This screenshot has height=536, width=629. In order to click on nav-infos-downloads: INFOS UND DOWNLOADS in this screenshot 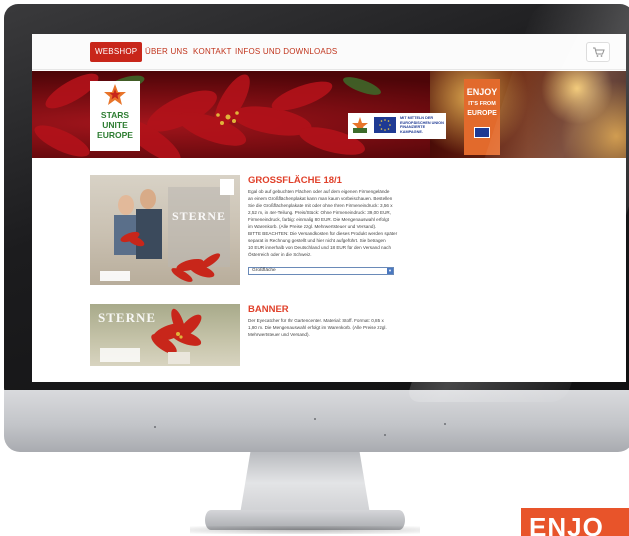, I will do `click(286, 52)`.